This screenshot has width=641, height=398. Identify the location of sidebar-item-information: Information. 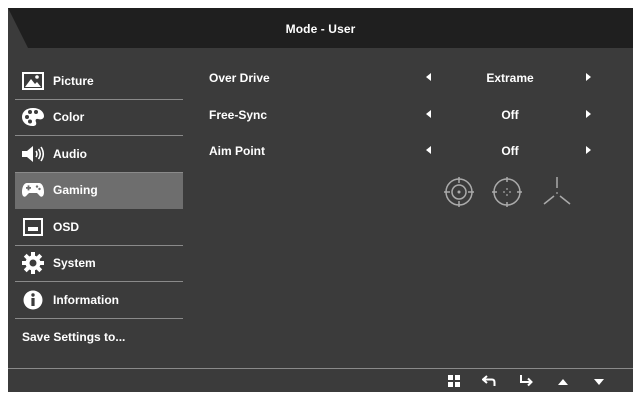
(99, 300).